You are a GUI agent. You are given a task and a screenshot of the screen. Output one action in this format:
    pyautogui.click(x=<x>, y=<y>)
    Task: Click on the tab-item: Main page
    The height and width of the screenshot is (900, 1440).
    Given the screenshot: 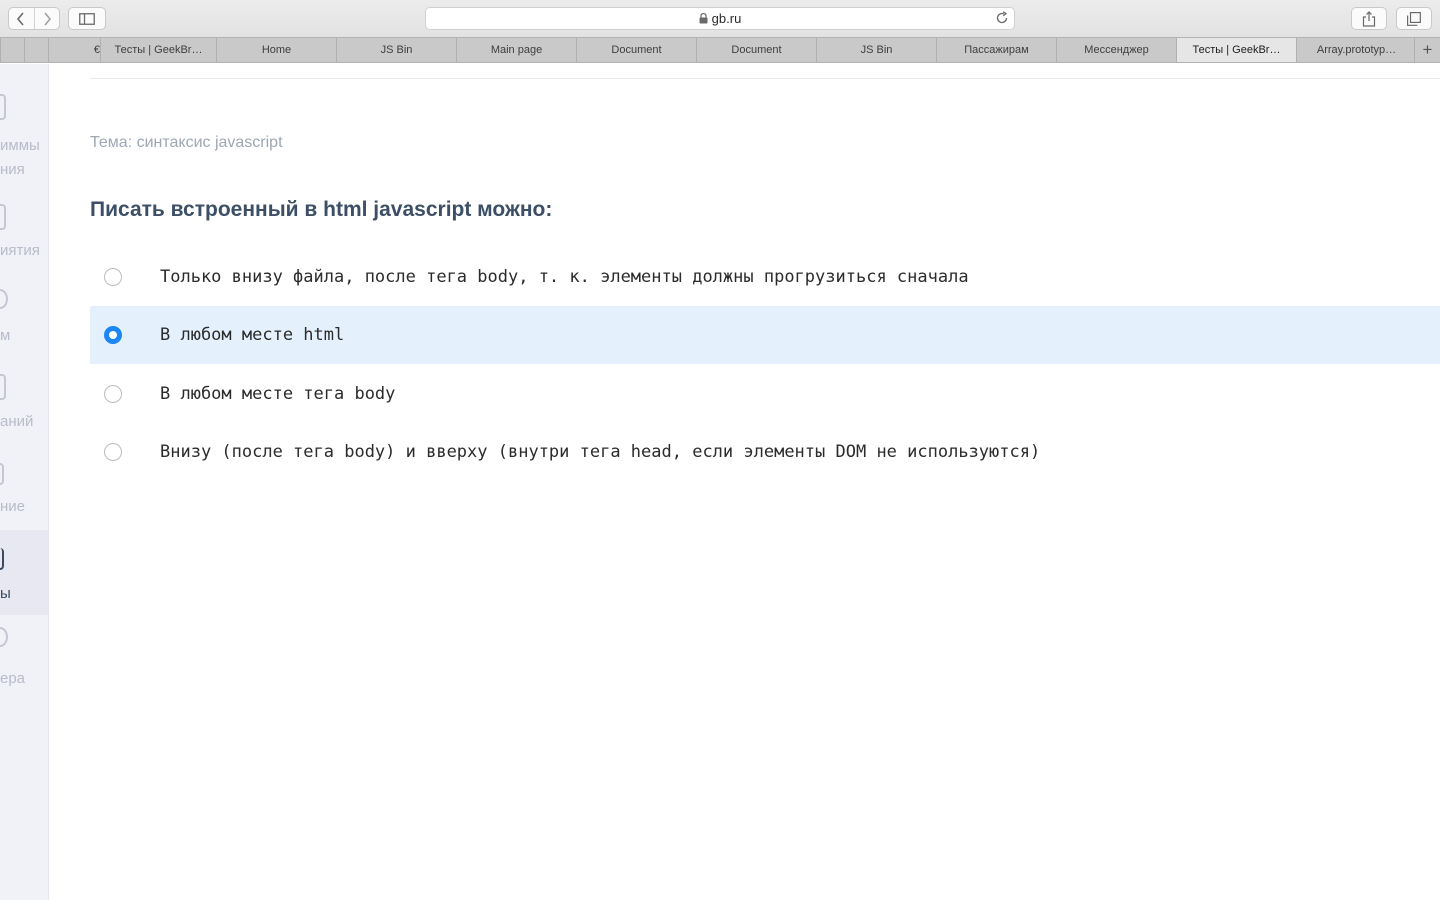 What is the action you would take?
    pyautogui.click(x=516, y=50)
    